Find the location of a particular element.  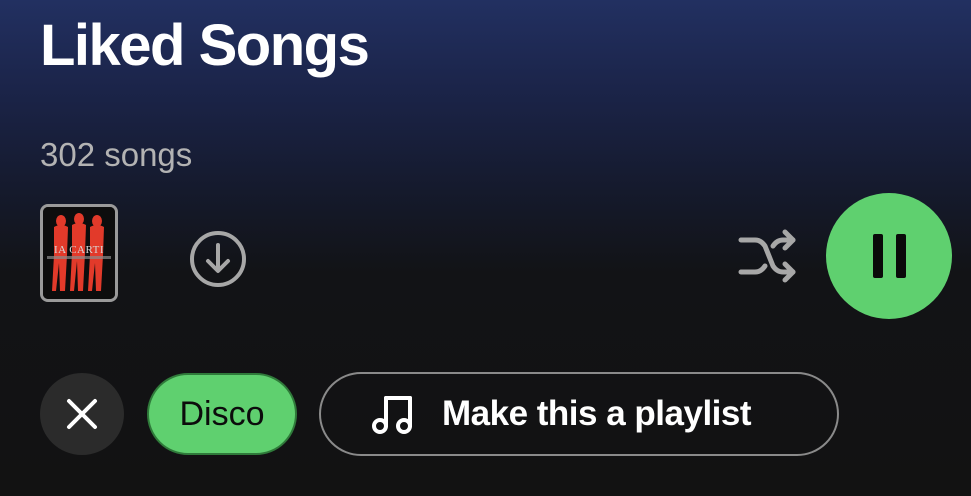

shuffle-button is located at coordinates (768, 256).